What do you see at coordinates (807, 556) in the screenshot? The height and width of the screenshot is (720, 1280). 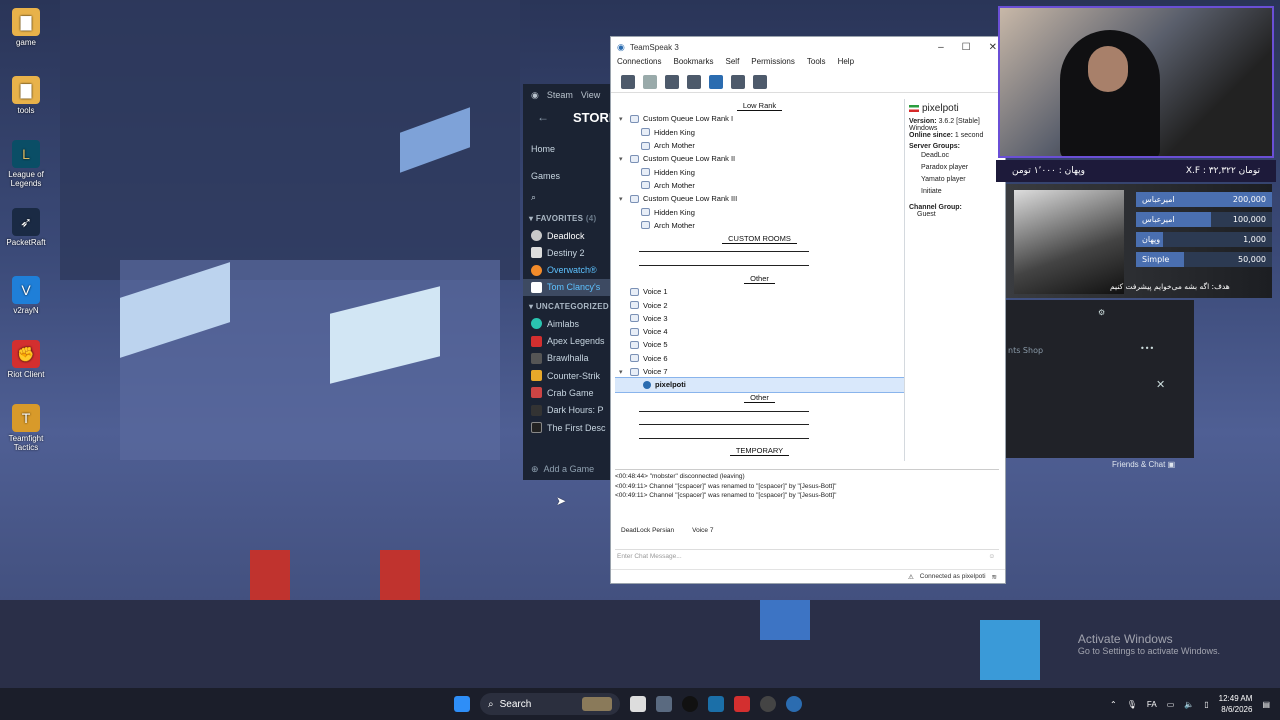 I see `chat-input: Enter Chat Message... ☺` at bounding box center [807, 556].